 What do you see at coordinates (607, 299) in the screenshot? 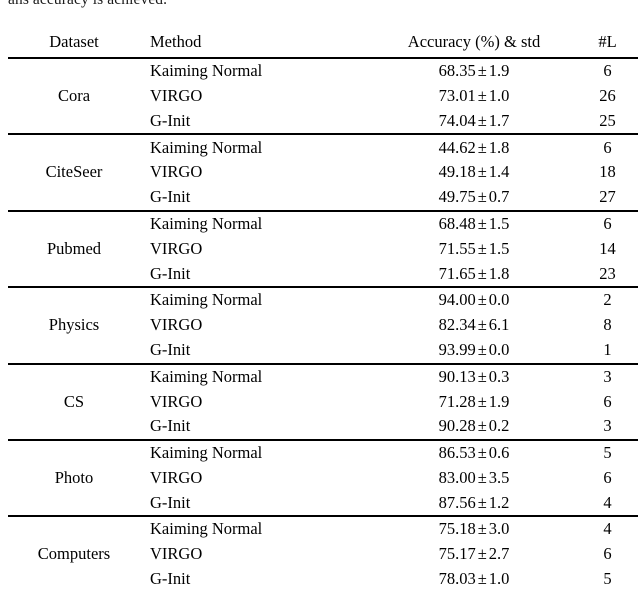
I see `cell-layers: 2` at bounding box center [607, 299].